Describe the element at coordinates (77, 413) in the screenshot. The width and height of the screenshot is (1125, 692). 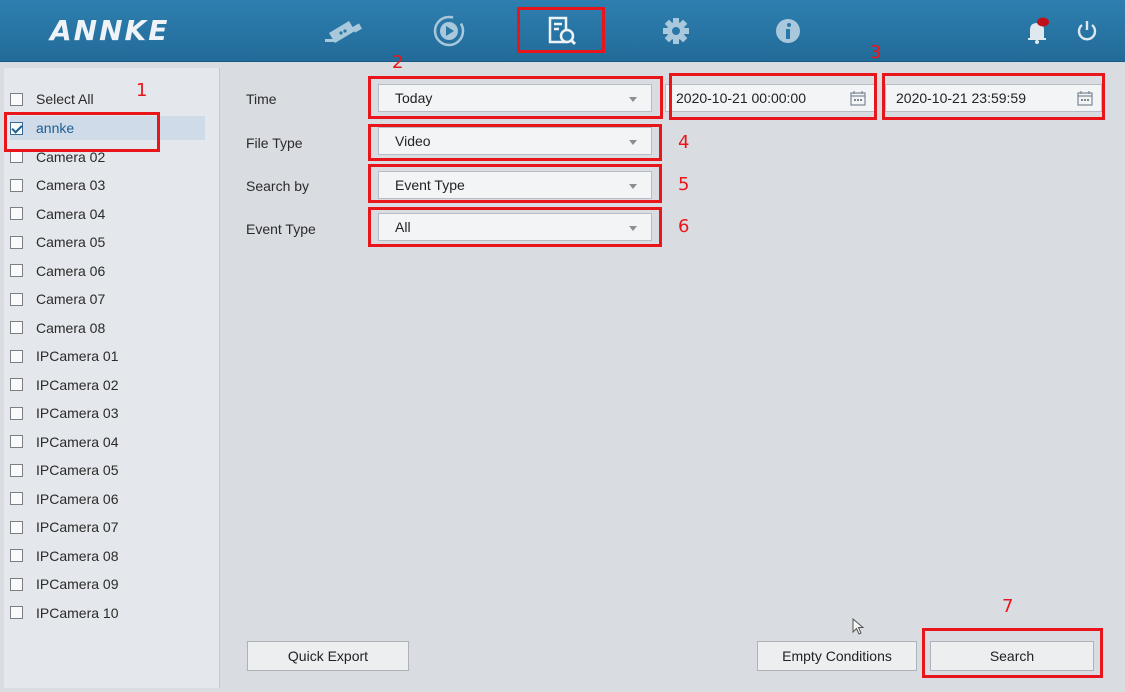
I see `camera-label: IPCamera 03` at that location.